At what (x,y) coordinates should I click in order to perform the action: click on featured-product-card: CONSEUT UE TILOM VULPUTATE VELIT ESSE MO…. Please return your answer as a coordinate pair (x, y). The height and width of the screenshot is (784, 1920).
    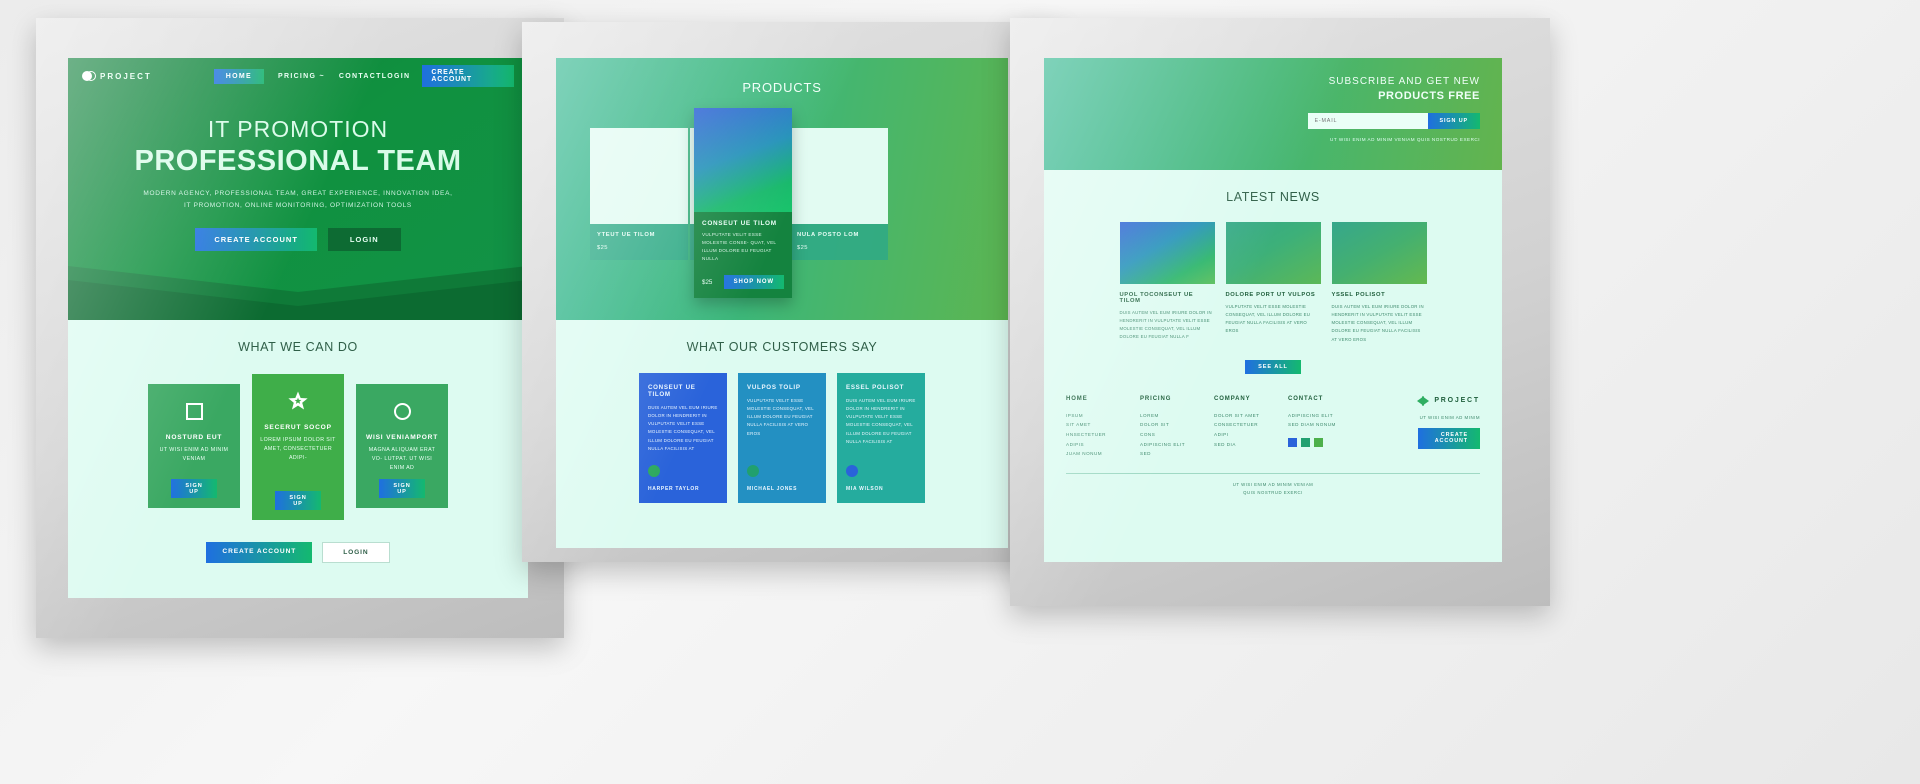
    Looking at the image, I should click on (743, 203).